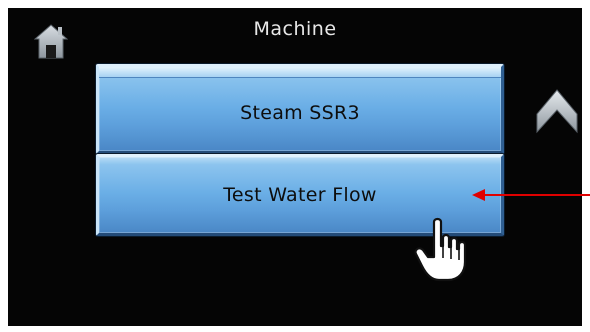 Image resolution: width=590 pixels, height=332 pixels. I want to click on chevron-up-icon, so click(557, 111).